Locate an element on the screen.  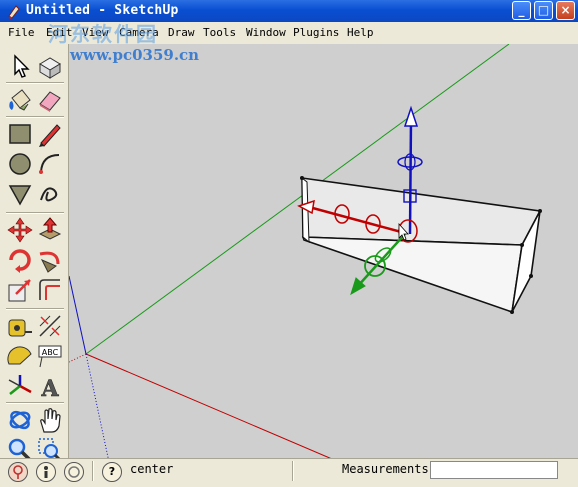
arc-tool is located at coordinates (50, 164).